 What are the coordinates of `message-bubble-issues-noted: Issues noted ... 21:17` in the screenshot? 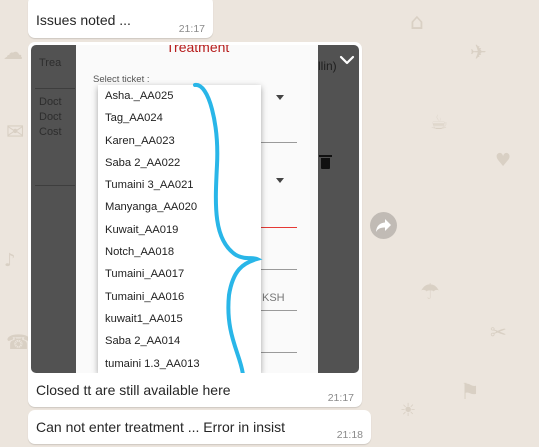 It's located at (120, 19).